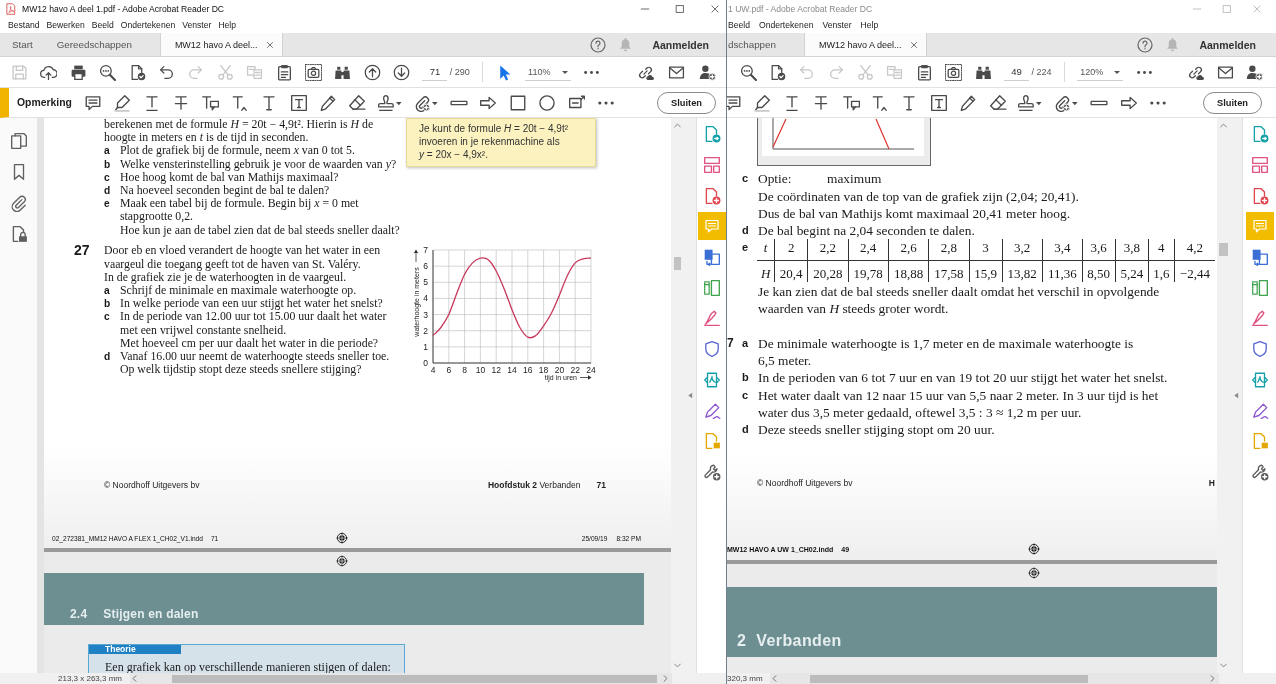  What do you see at coordinates (49, 72) in the screenshot?
I see `cloud-upload-icon` at bounding box center [49, 72].